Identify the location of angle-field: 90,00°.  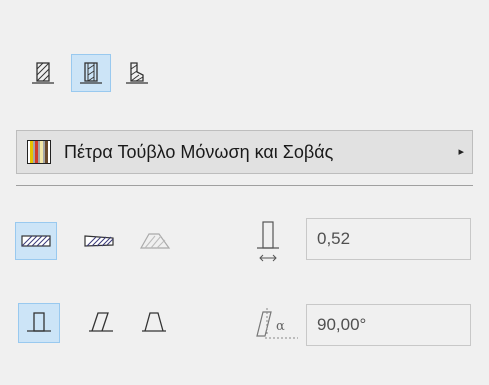
(388, 325).